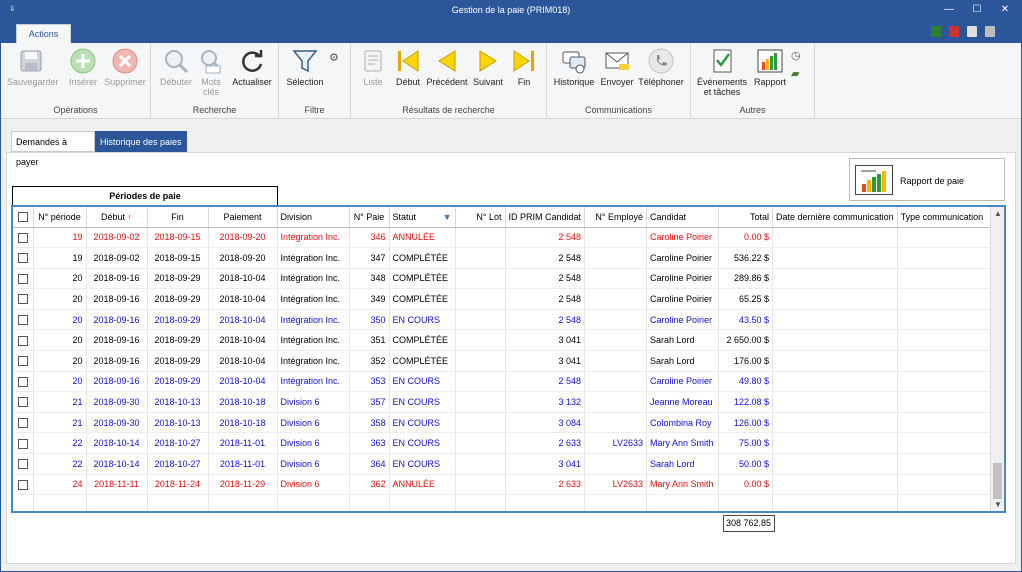 Image resolution: width=1022 pixels, height=572 pixels. What do you see at coordinates (954, 31) in the screenshot?
I see `flag-icon` at bounding box center [954, 31].